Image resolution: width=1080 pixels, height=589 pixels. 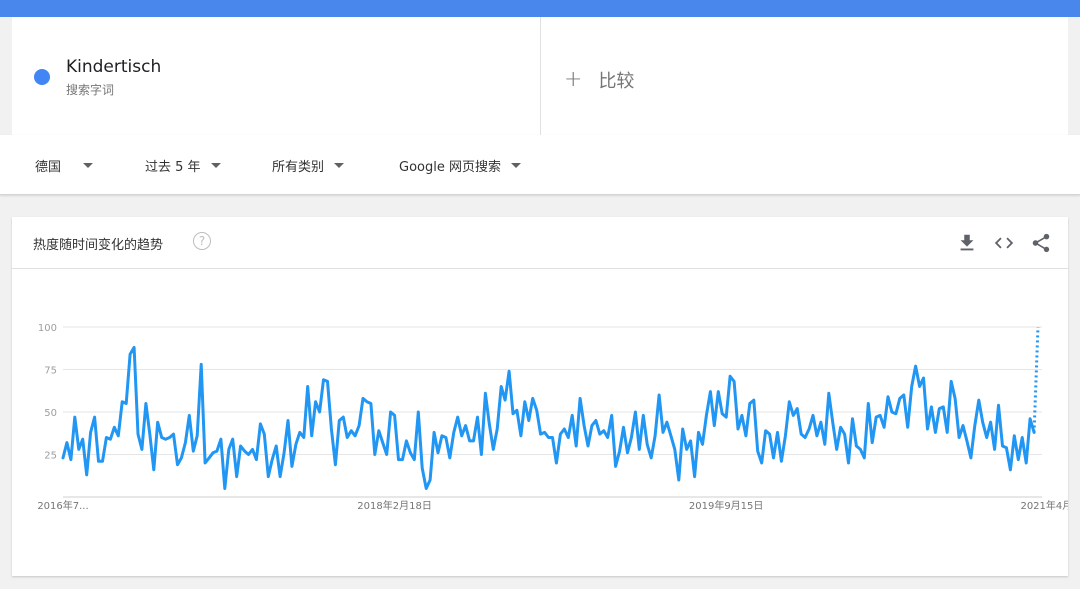 I want to click on search-term-card: Kindertisch 搜索字词, so click(x=276, y=76).